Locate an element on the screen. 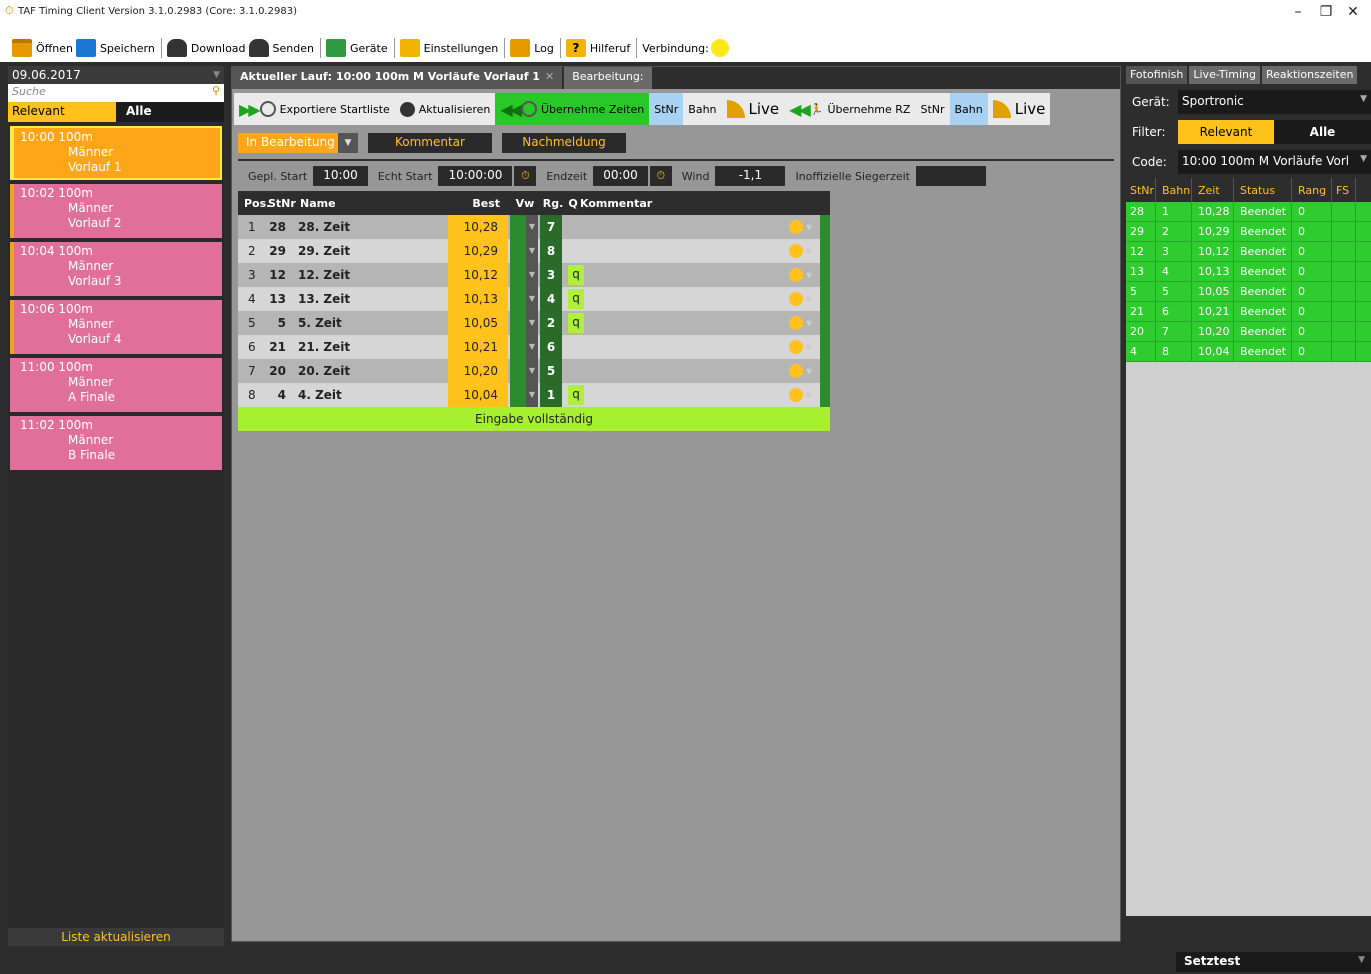 The height and width of the screenshot is (974, 1371). wind-field: -1,1 is located at coordinates (750, 176).